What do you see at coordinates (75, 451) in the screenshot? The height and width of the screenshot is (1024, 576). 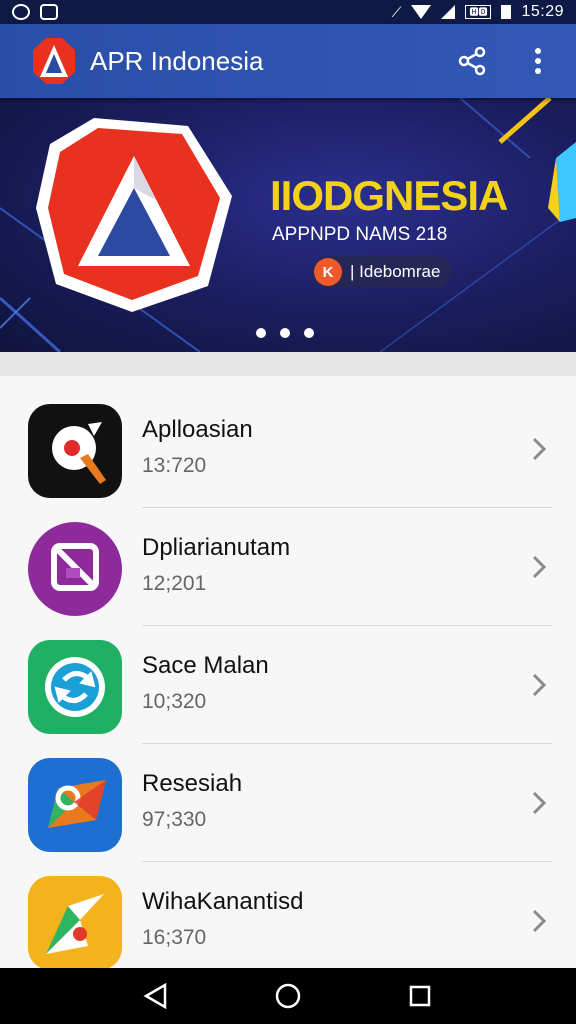 I see `pin-icon` at bounding box center [75, 451].